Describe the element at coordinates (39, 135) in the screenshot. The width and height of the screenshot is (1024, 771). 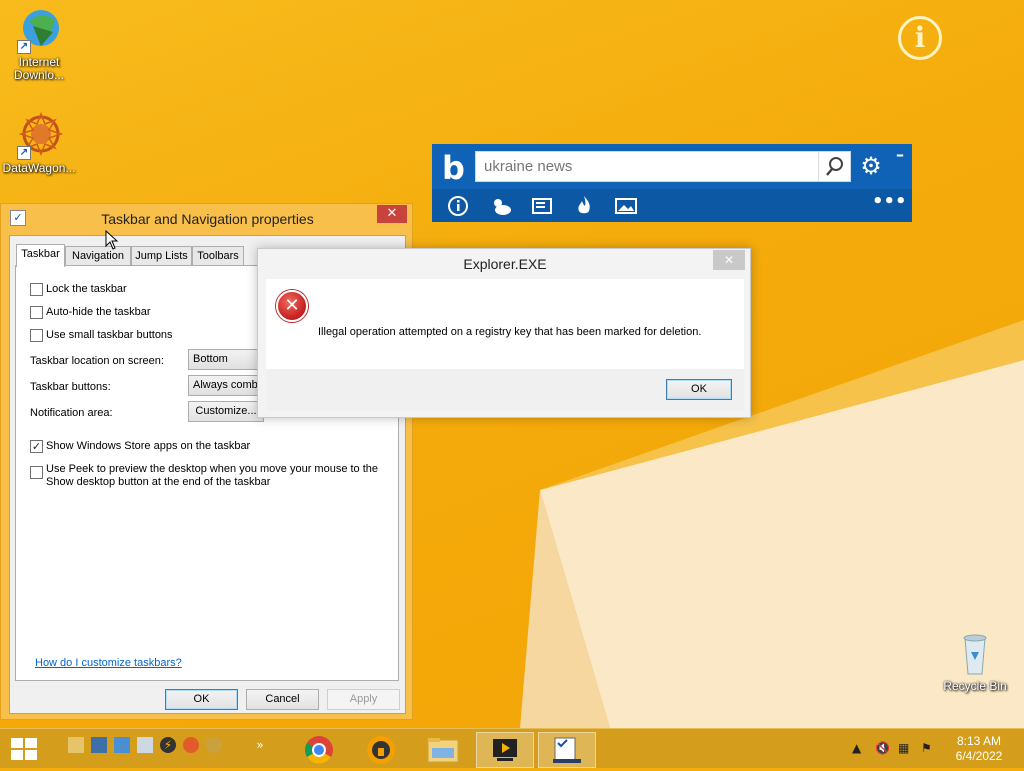
I see `datawagon-icon: ↗` at that location.